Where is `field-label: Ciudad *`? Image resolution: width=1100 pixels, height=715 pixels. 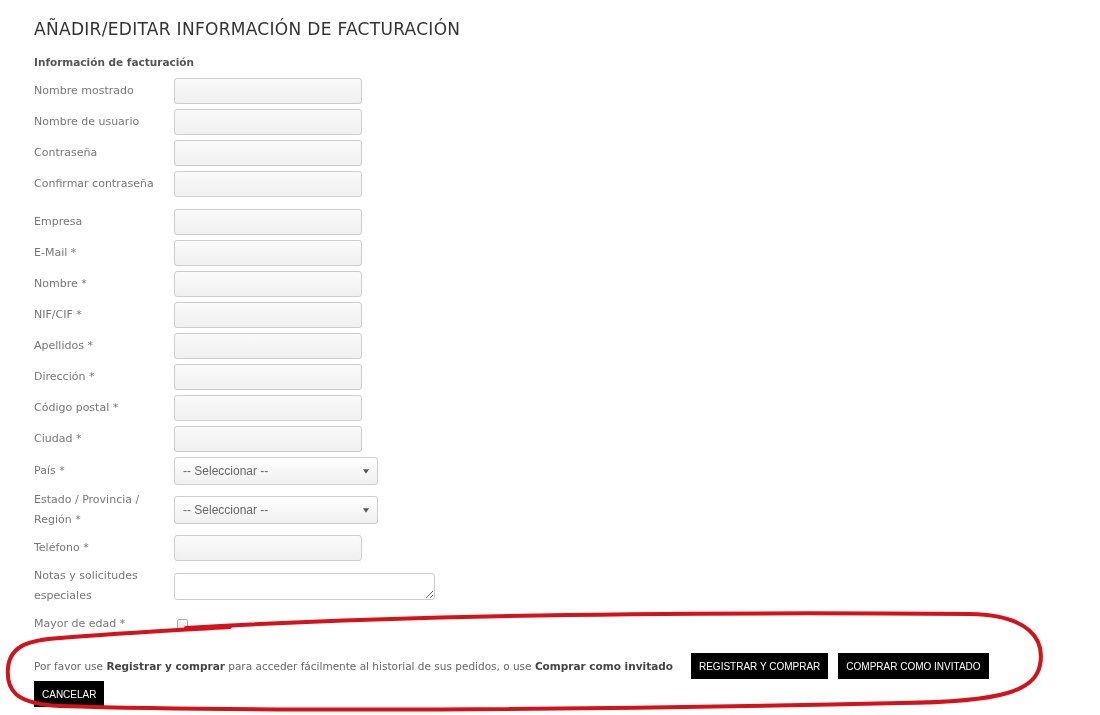 field-label: Ciudad * is located at coordinates (58, 439).